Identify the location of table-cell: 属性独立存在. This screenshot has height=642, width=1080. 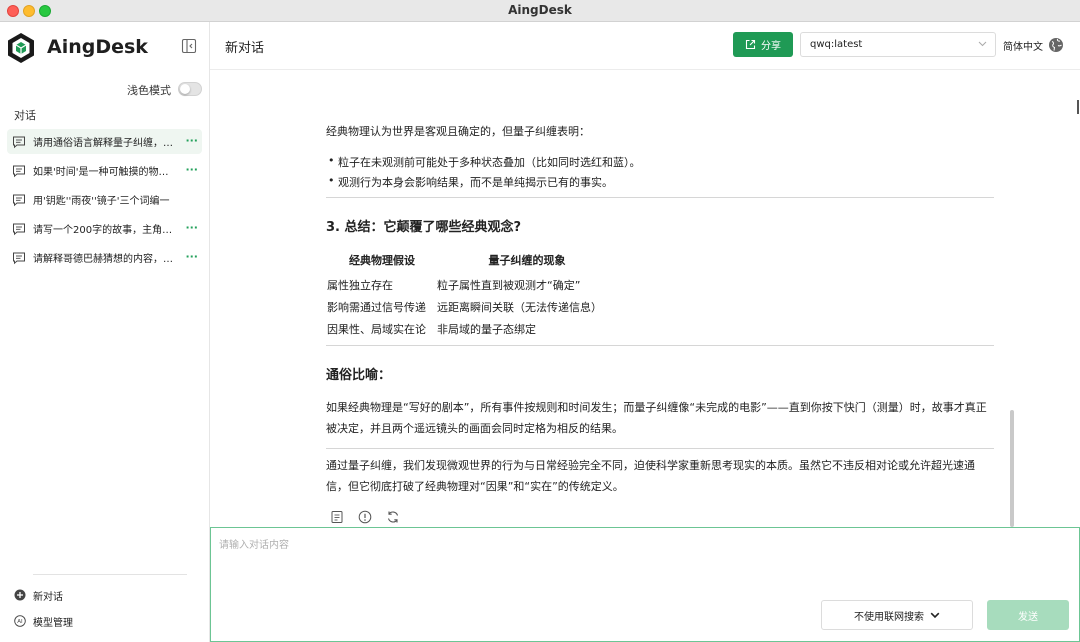
(360, 285).